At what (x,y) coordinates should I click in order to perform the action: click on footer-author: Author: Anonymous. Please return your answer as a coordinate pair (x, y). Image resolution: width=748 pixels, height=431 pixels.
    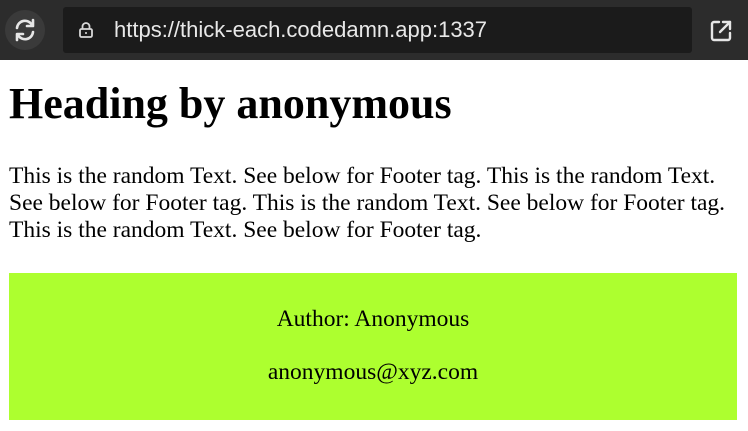
    Looking at the image, I should click on (373, 319).